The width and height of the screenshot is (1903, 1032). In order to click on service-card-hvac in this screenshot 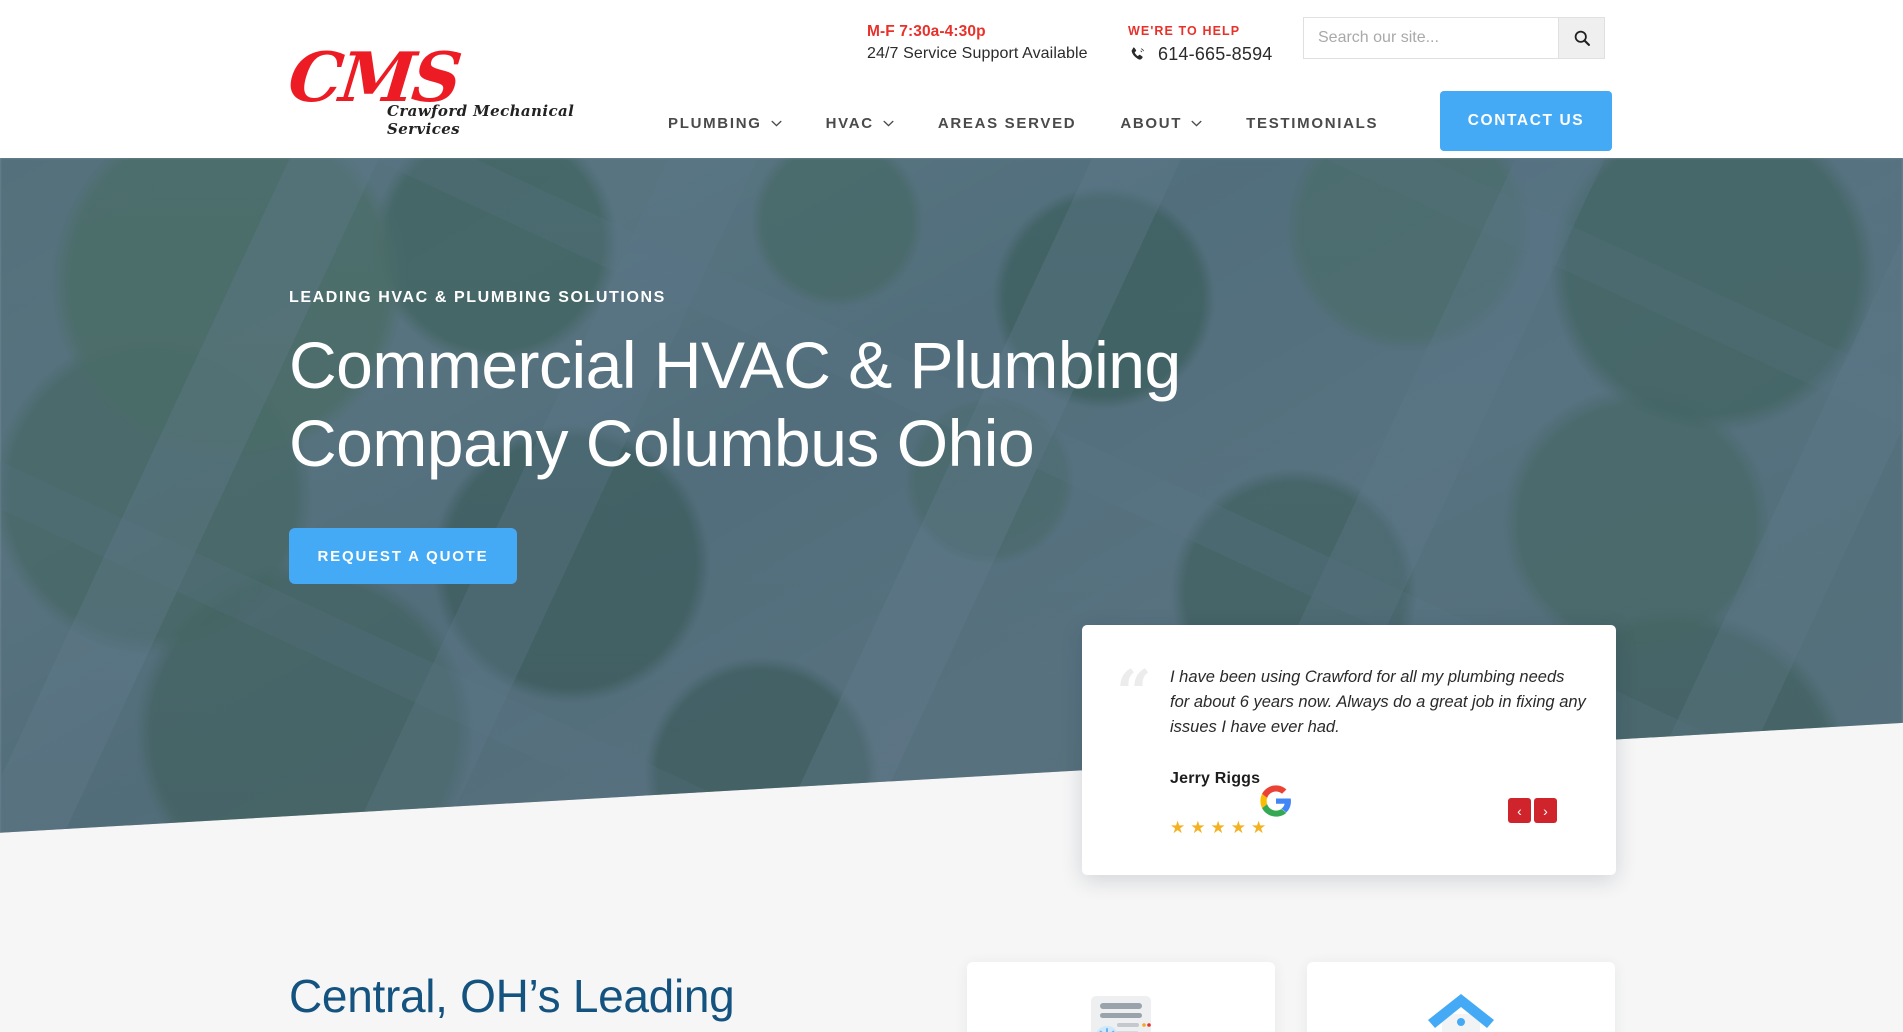, I will do `click(1121, 997)`.